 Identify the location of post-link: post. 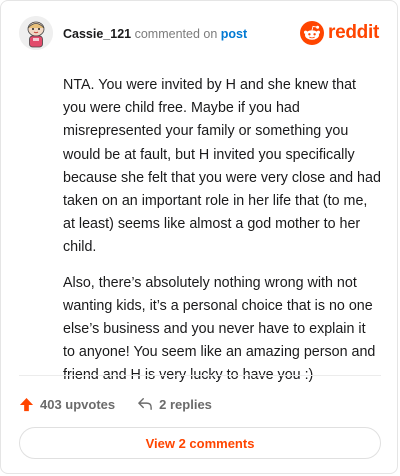
(234, 34).